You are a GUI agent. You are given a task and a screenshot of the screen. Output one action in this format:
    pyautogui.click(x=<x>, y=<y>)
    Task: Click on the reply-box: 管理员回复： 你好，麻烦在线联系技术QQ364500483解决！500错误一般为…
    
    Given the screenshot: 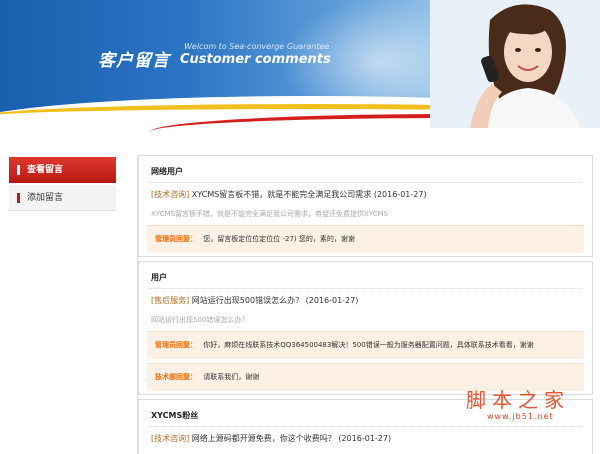 What is the action you would take?
    pyautogui.click(x=365, y=345)
    